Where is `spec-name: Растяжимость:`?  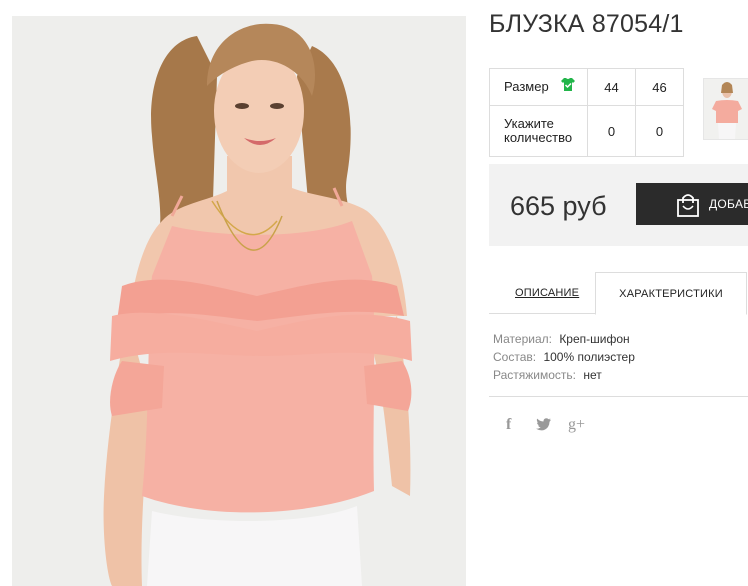 spec-name: Растяжимость: is located at coordinates (535, 375).